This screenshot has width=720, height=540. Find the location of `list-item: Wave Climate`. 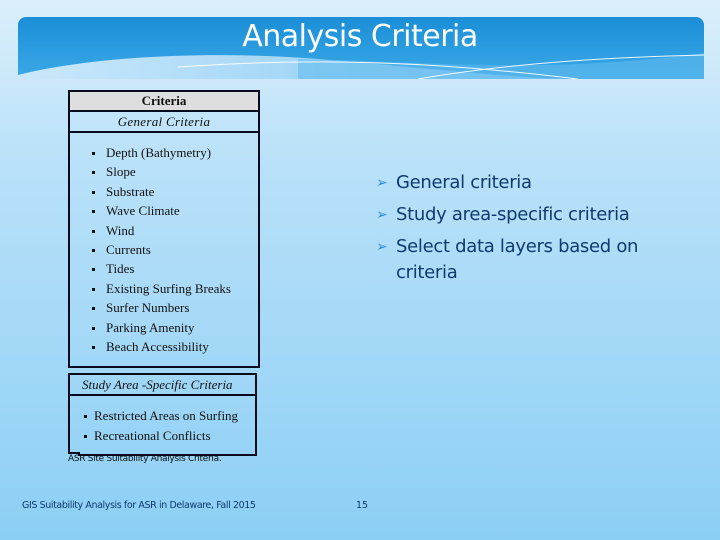

list-item: Wave Climate is located at coordinates (175, 210).